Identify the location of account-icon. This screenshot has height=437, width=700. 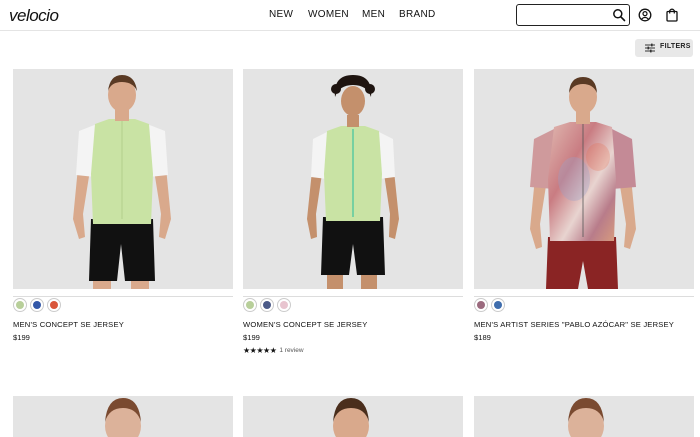
(645, 15).